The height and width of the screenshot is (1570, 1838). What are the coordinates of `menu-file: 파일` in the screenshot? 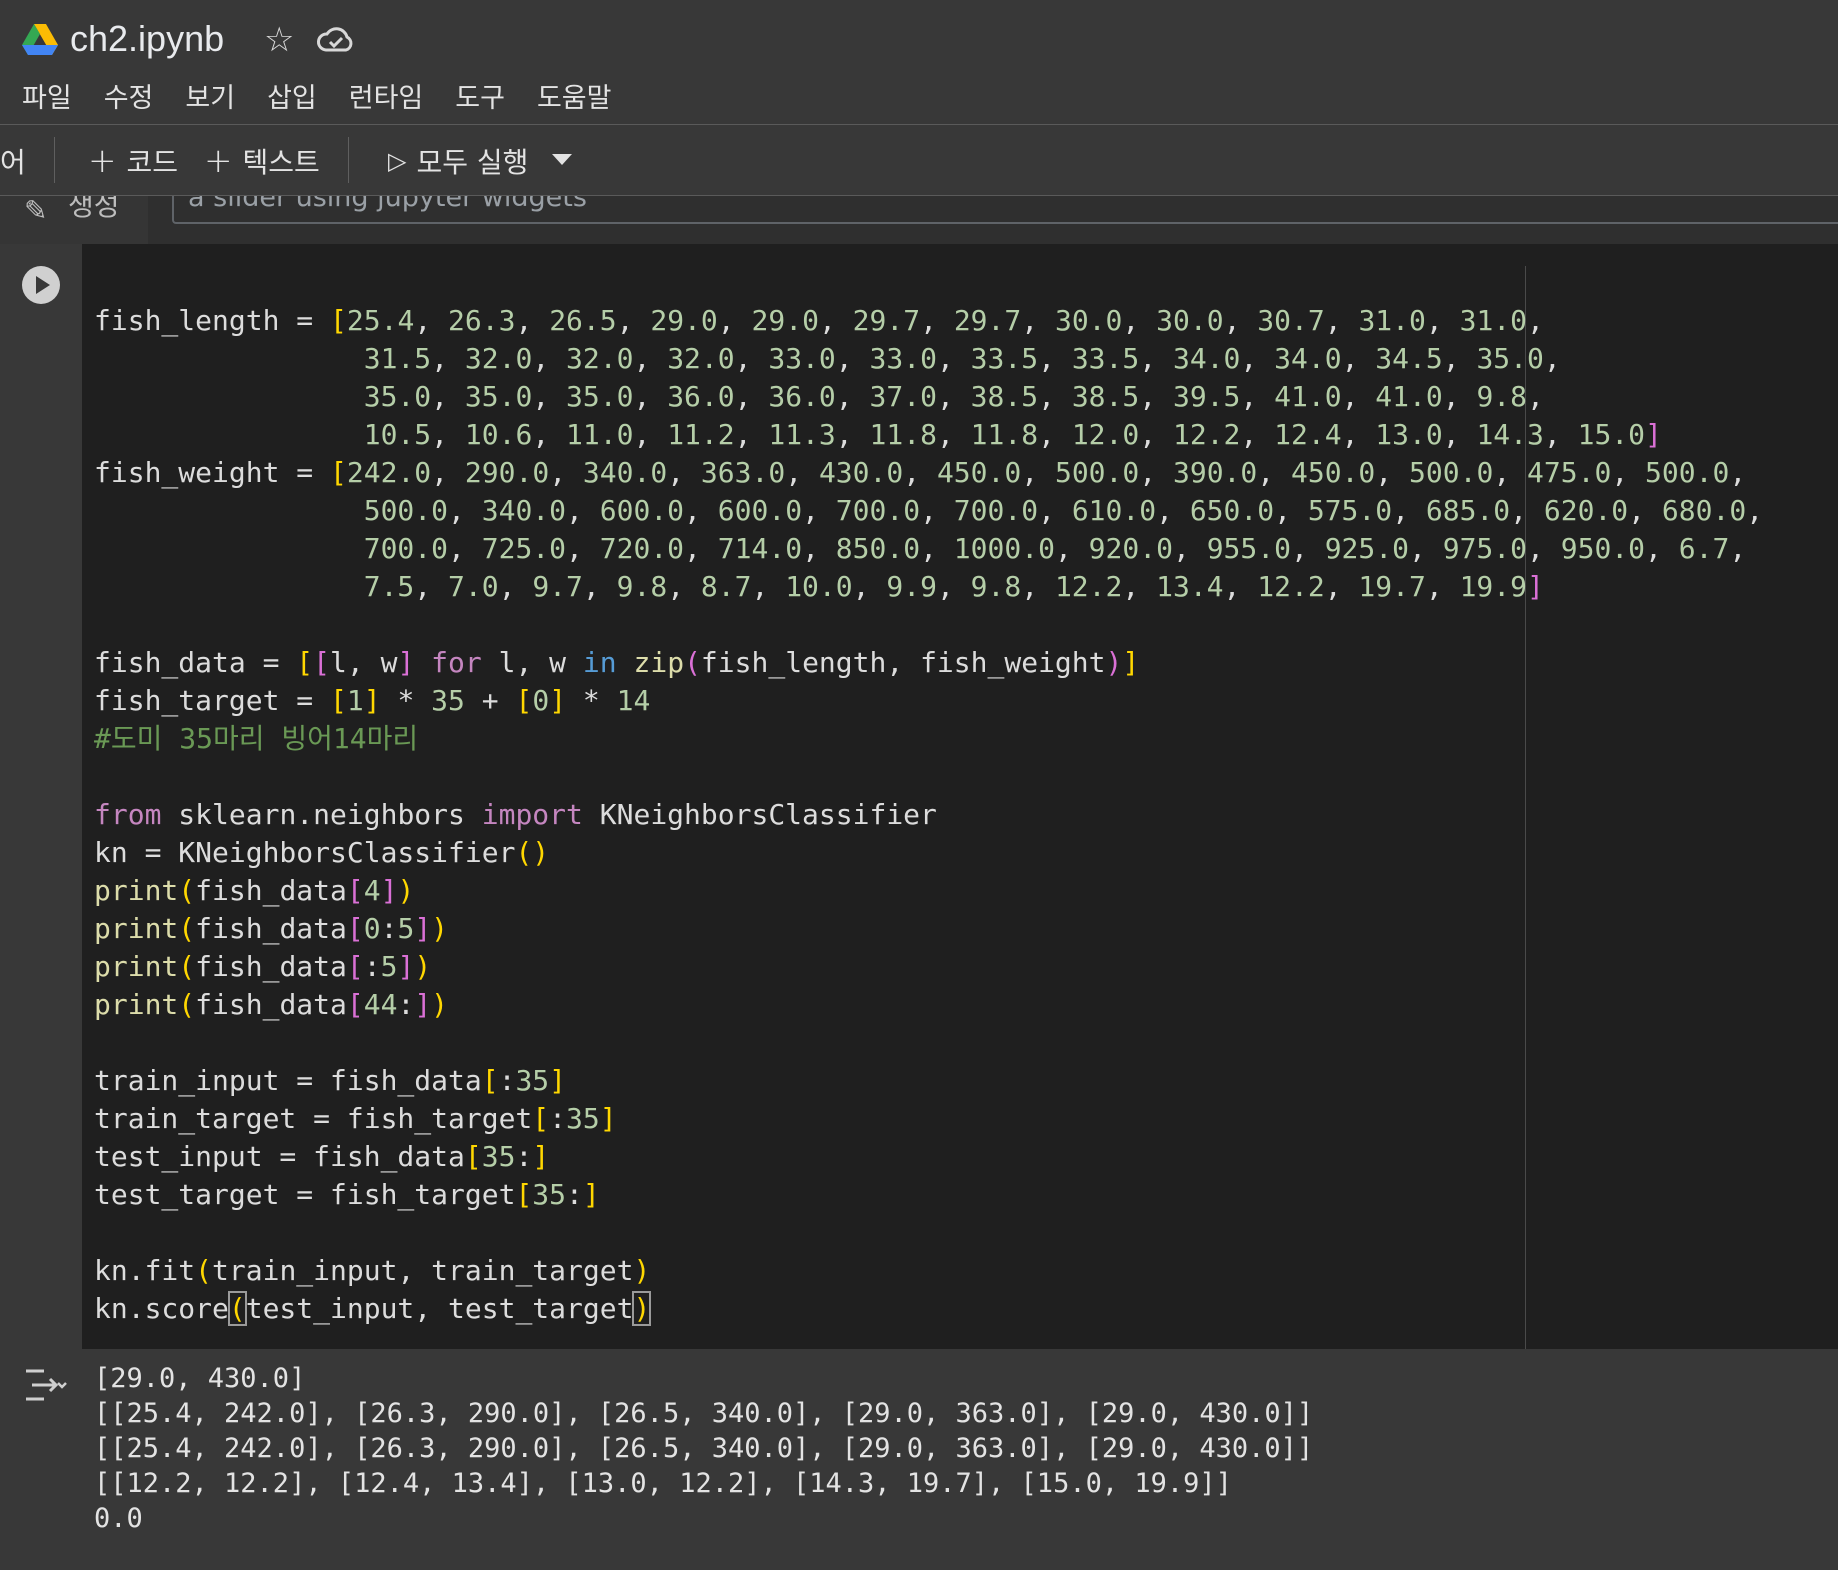 It's located at (47, 95).